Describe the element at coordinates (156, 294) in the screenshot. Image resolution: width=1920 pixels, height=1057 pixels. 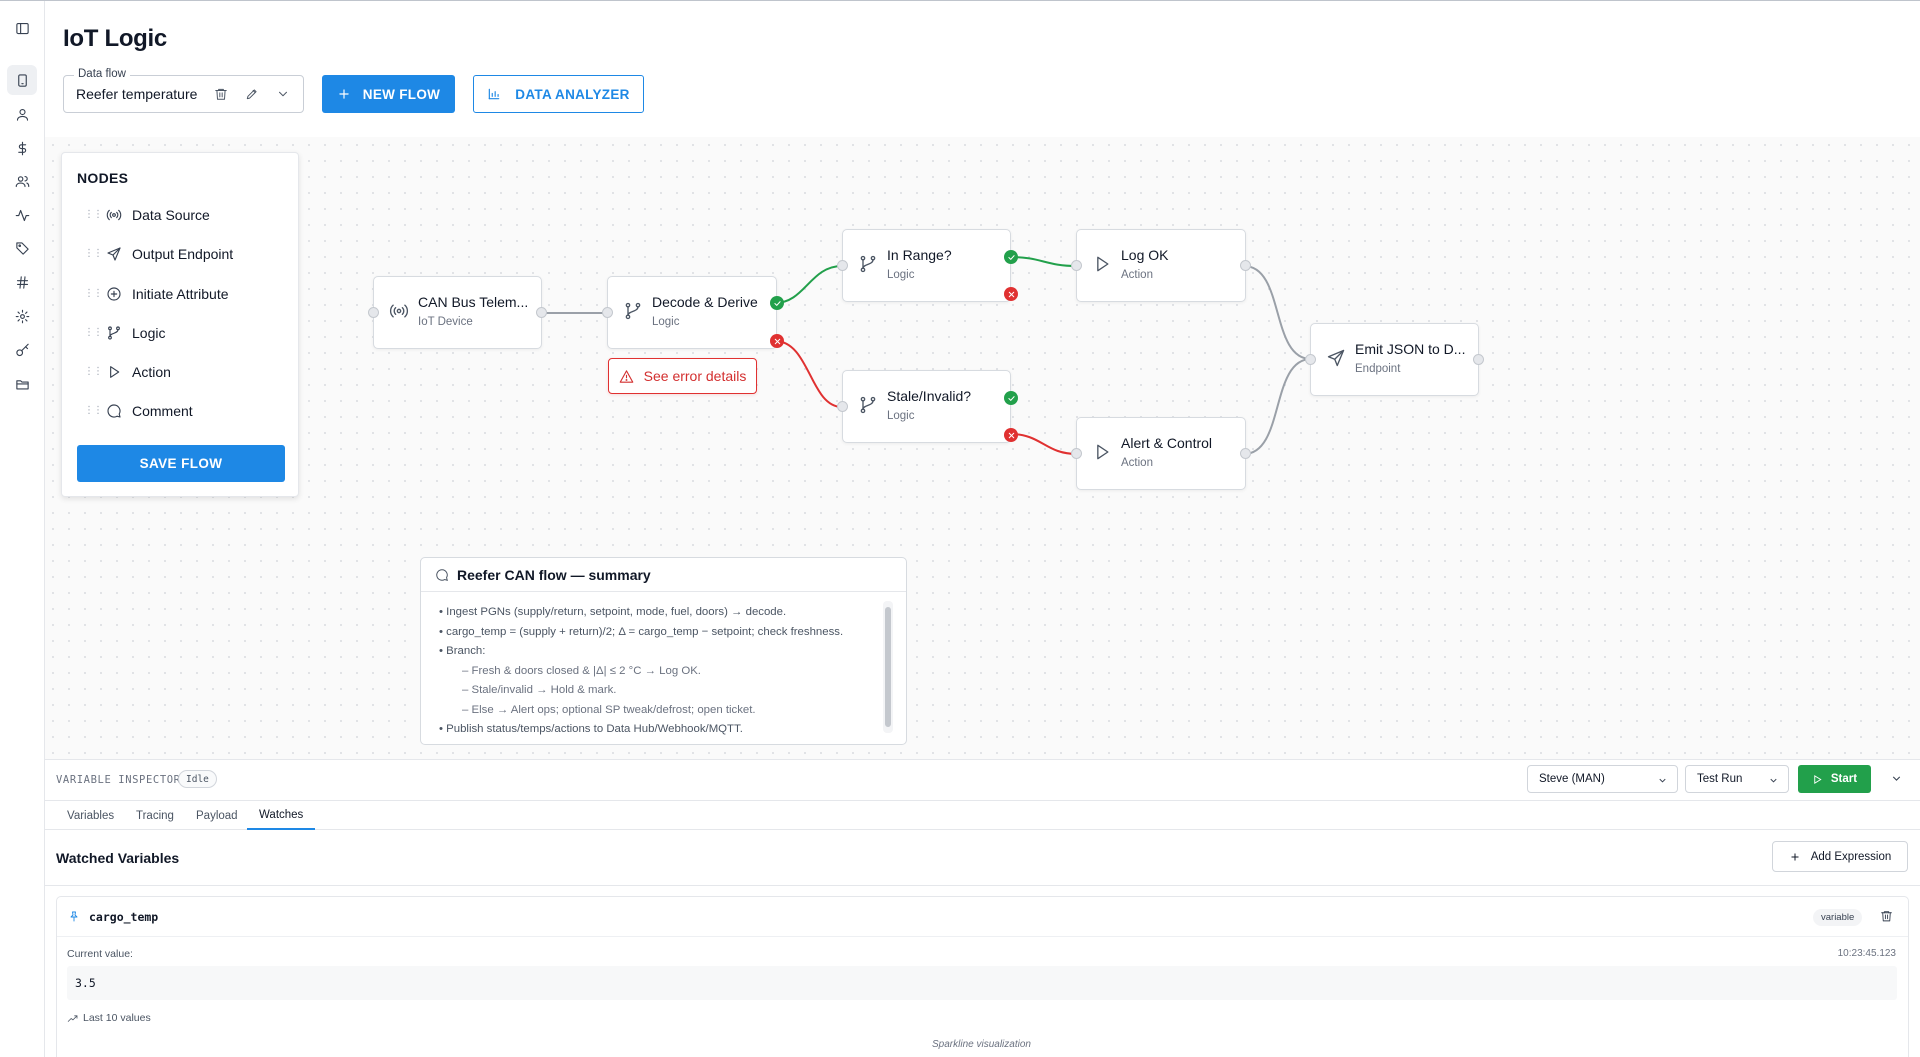
I see `palette-item-initiate-attribute: ⋮⋮ Initiate Attribute` at that location.